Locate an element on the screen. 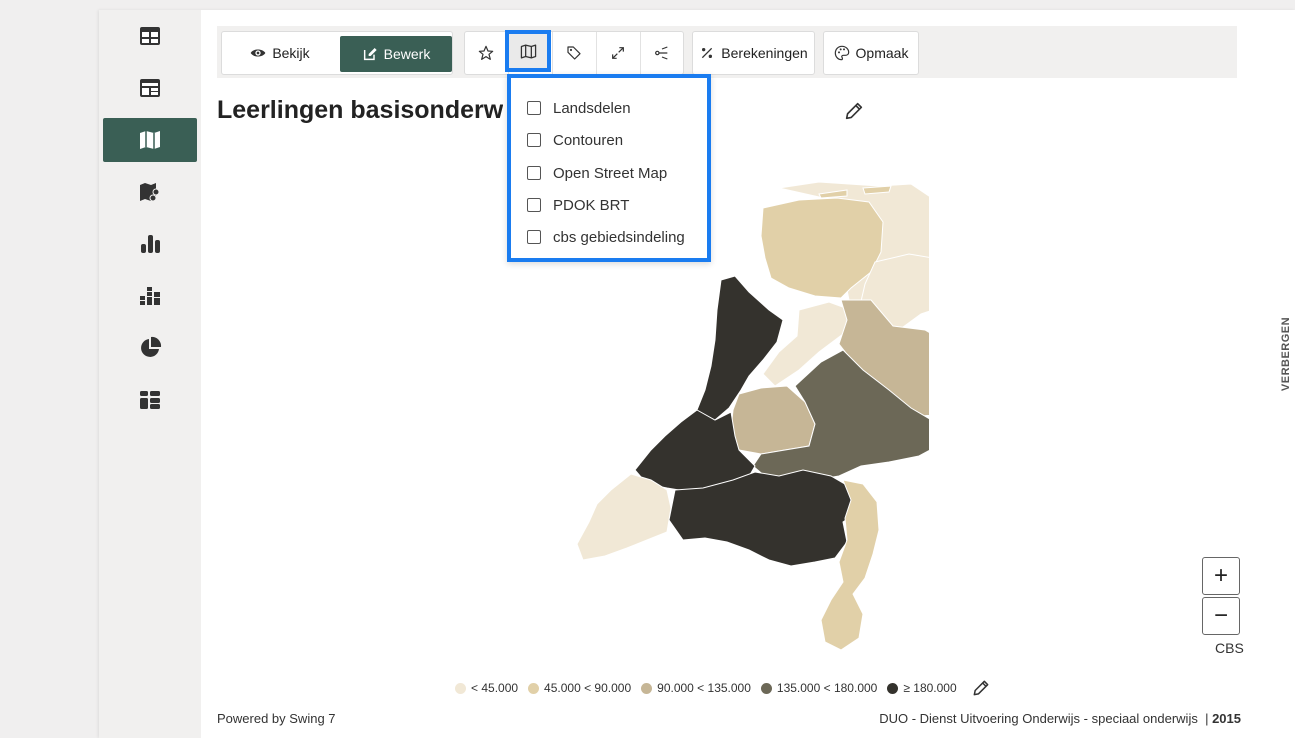 The image size is (1295, 738). sidebar-item-bar-chart is located at coordinates (150, 244).